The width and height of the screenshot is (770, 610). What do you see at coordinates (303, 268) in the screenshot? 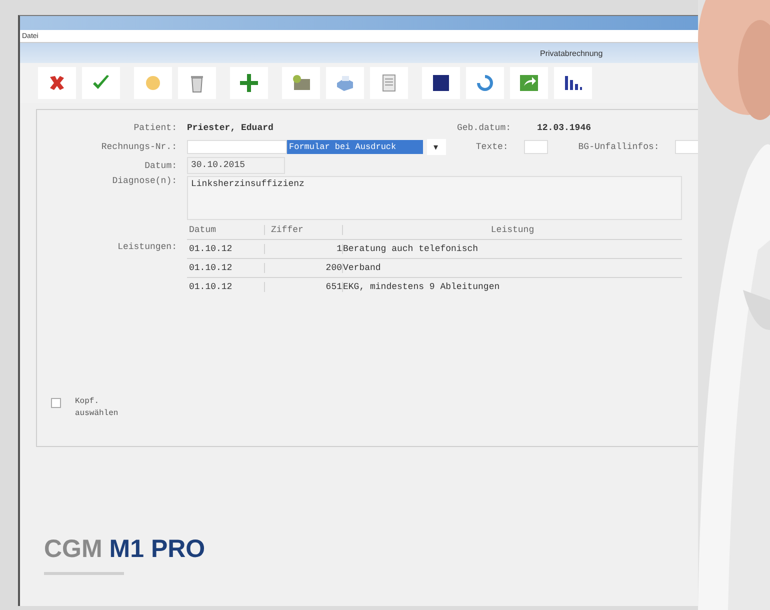
I see `table-cell: 200` at bounding box center [303, 268].